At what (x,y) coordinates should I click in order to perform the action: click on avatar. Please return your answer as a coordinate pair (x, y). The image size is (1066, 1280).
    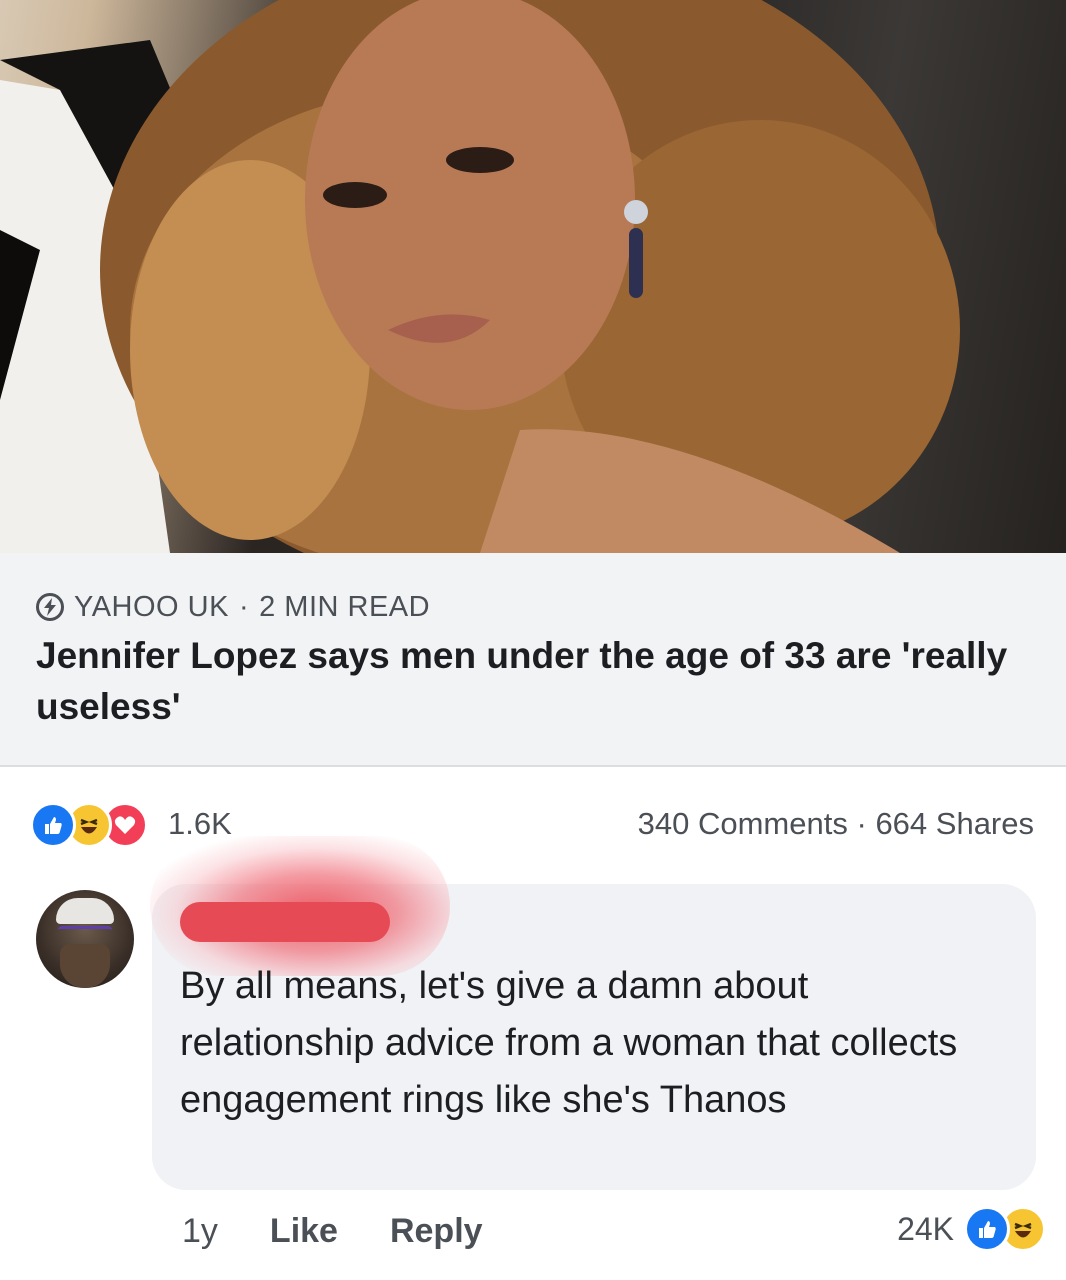
    Looking at the image, I should click on (85, 939).